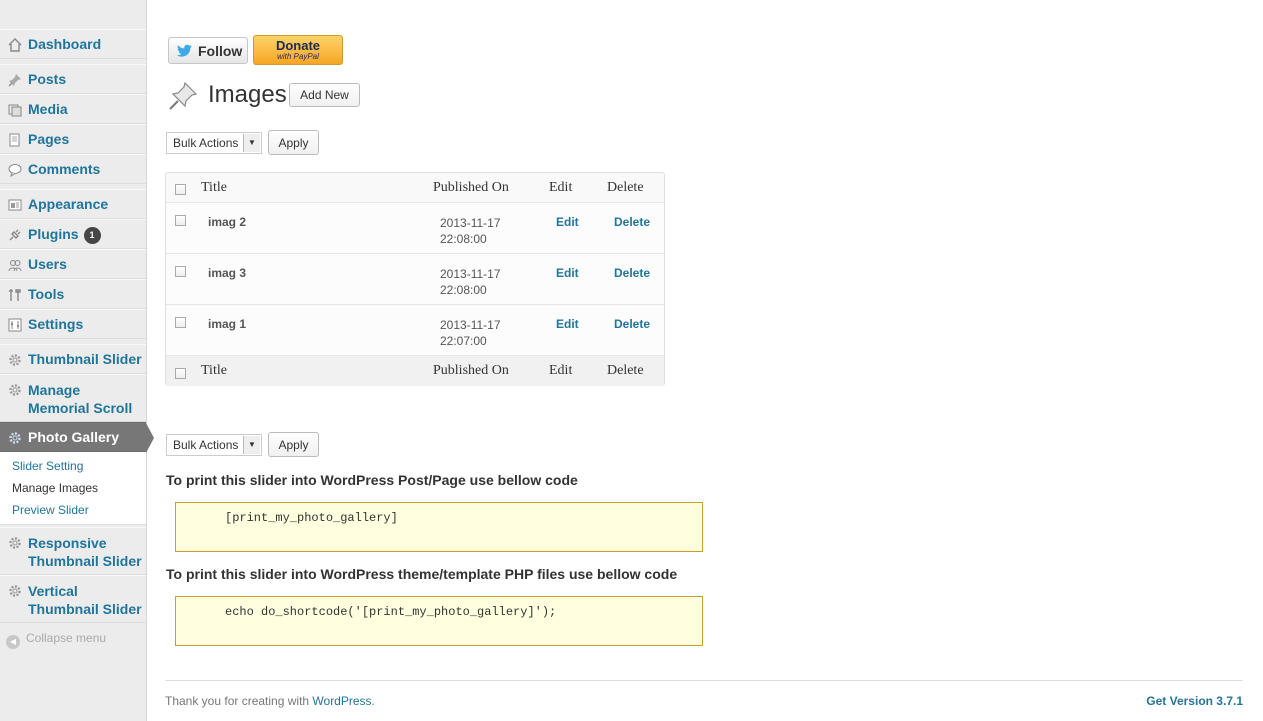  What do you see at coordinates (293, 142) in the screenshot?
I see `apply-button-top: Apply` at bounding box center [293, 142].